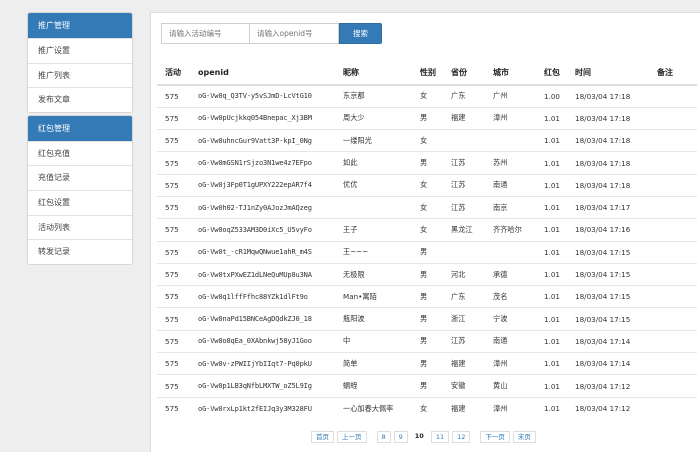 The height and width of the screenshot is (452, 700). What do you see at coordinates (510, 73) in the screenshot?
I see `column-header: 城市` at bounding box center [510, 73].